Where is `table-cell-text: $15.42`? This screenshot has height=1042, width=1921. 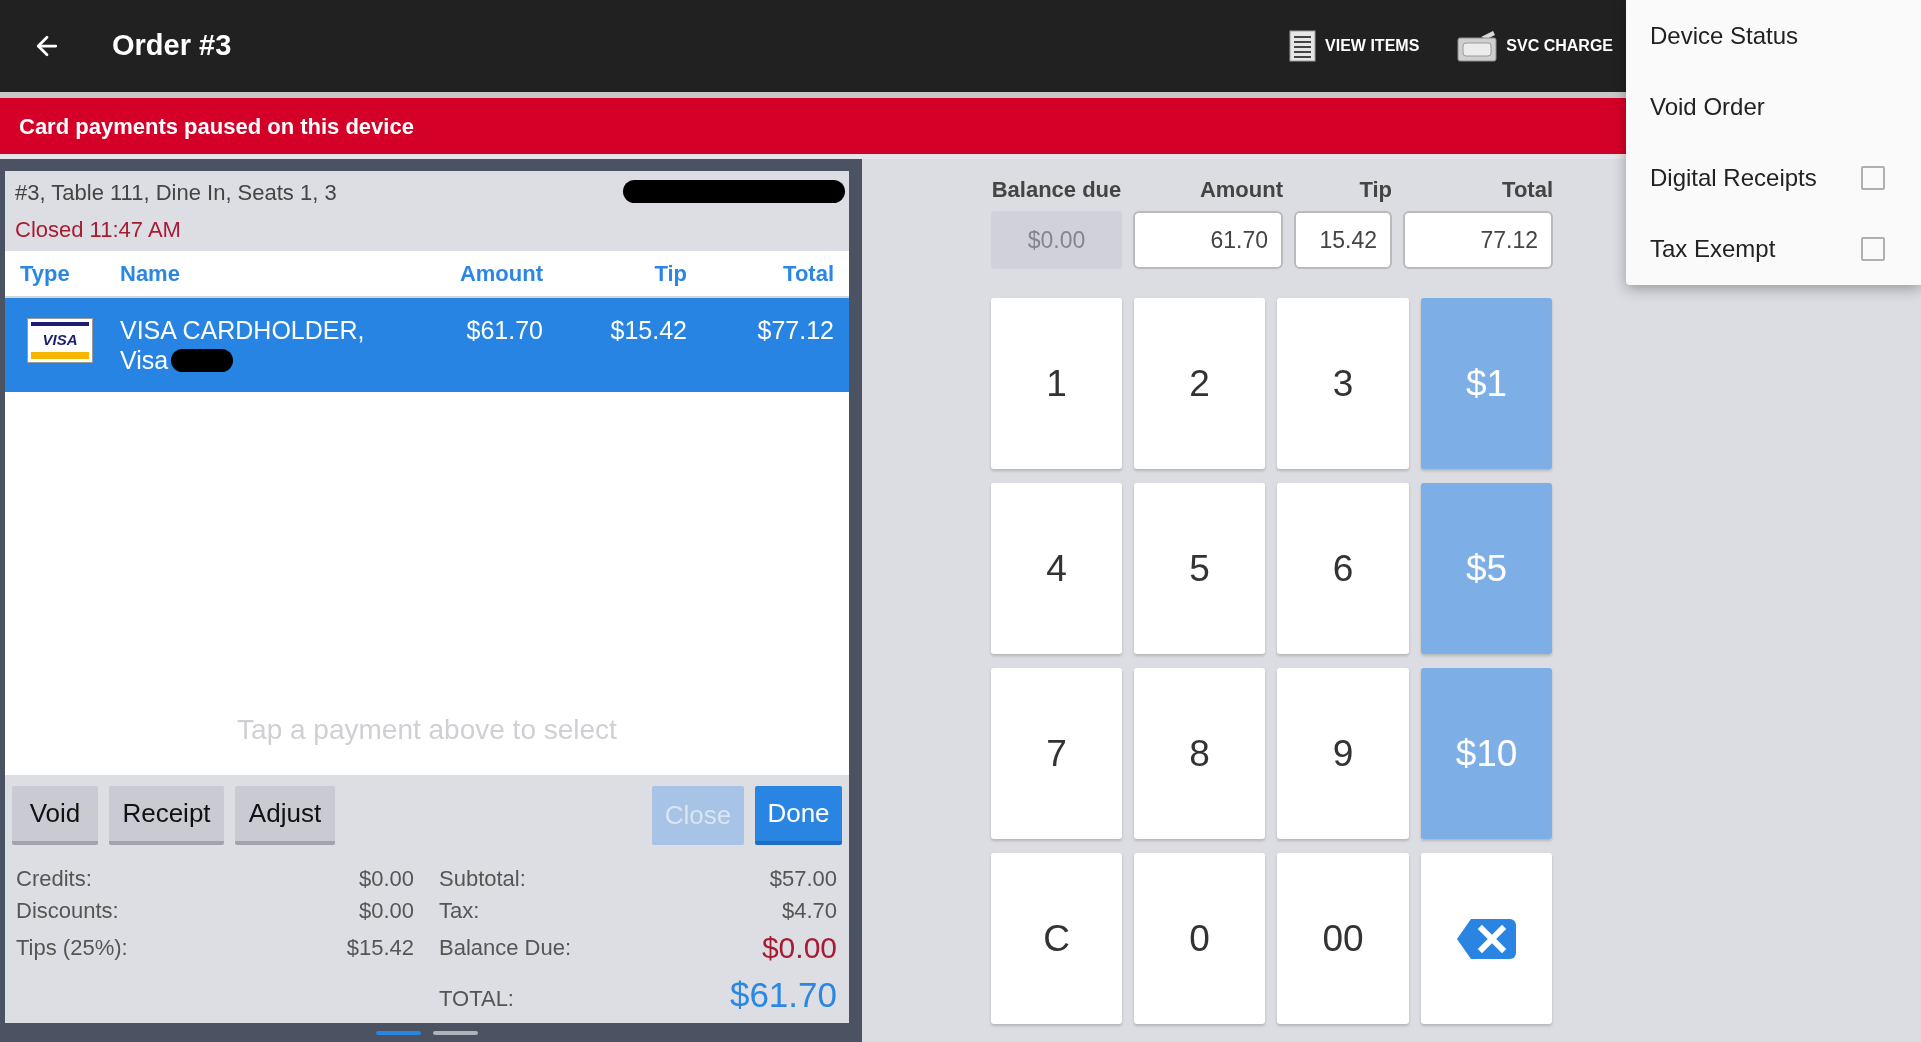 table-cell-text: $15.42 is located at coordinates (648, 330).